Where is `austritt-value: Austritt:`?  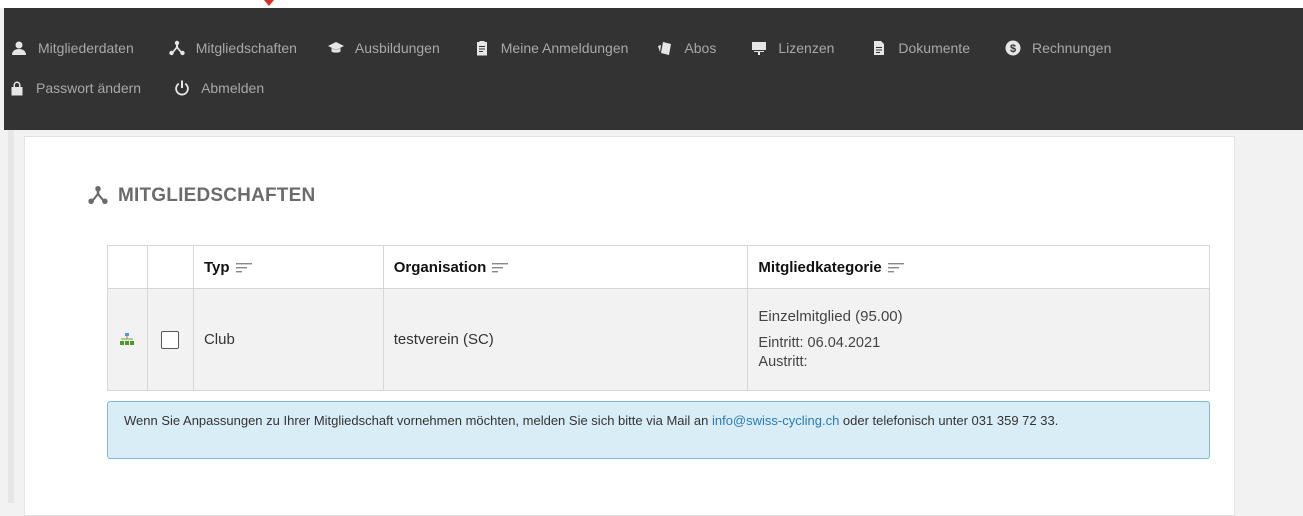 austritt-value: Austritt: is located at coordinates (783, 361).